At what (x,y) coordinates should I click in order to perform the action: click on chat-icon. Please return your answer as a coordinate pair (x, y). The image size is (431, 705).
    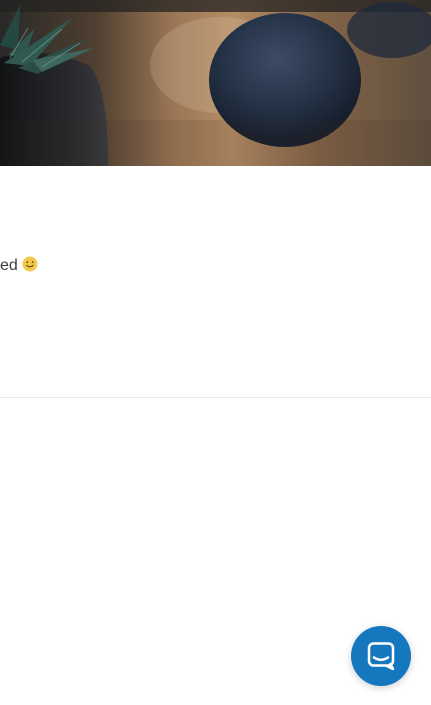
    Looking at the image, I should click on (381, 656).